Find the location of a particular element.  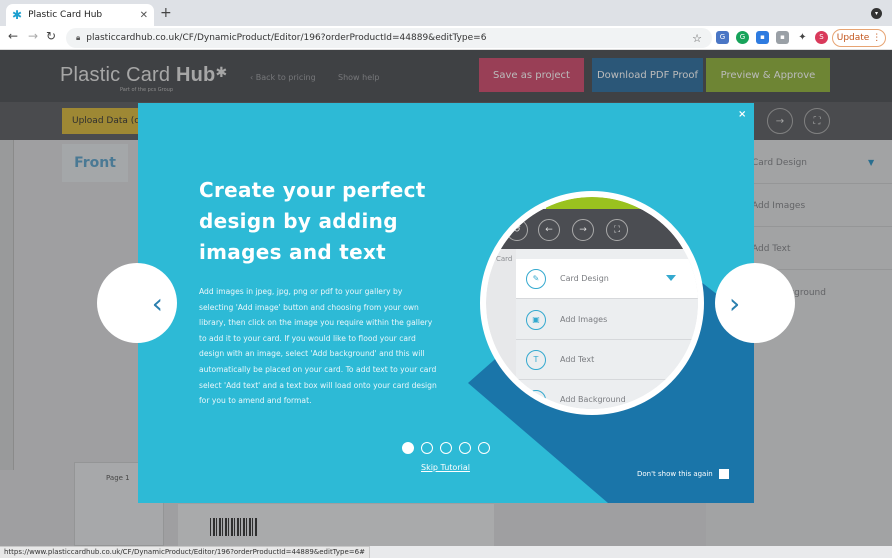

preview-item-label: Add Background is located at coordinates (593, 399).